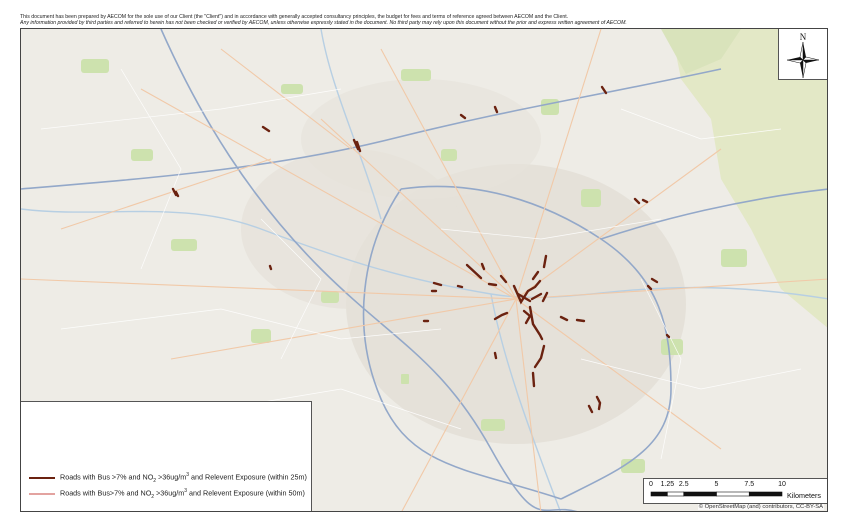  What do you see at coordinates (803, 60) in the screenshot?
I see `north-arrow-compass-icon` at bounding box center [803, 60].